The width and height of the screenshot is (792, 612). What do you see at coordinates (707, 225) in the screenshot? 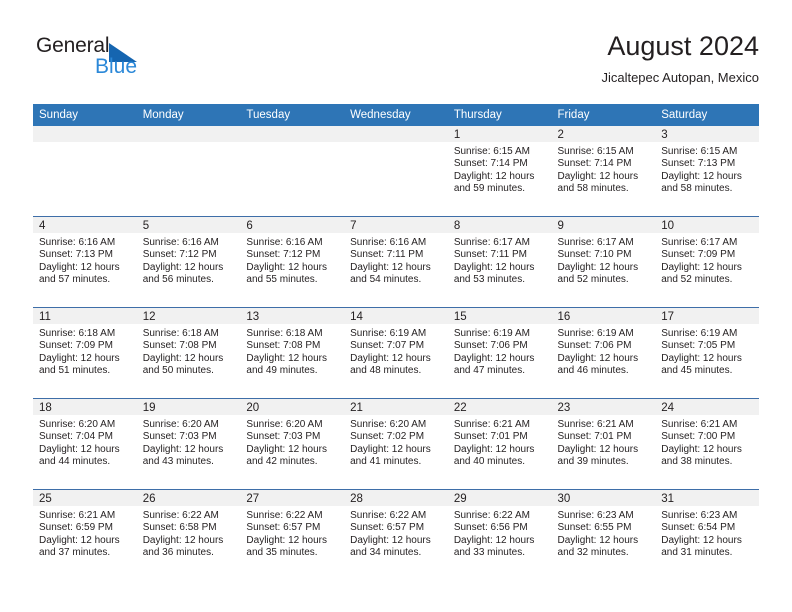
I see `day-number: 10` at bounding box center [707, 225].